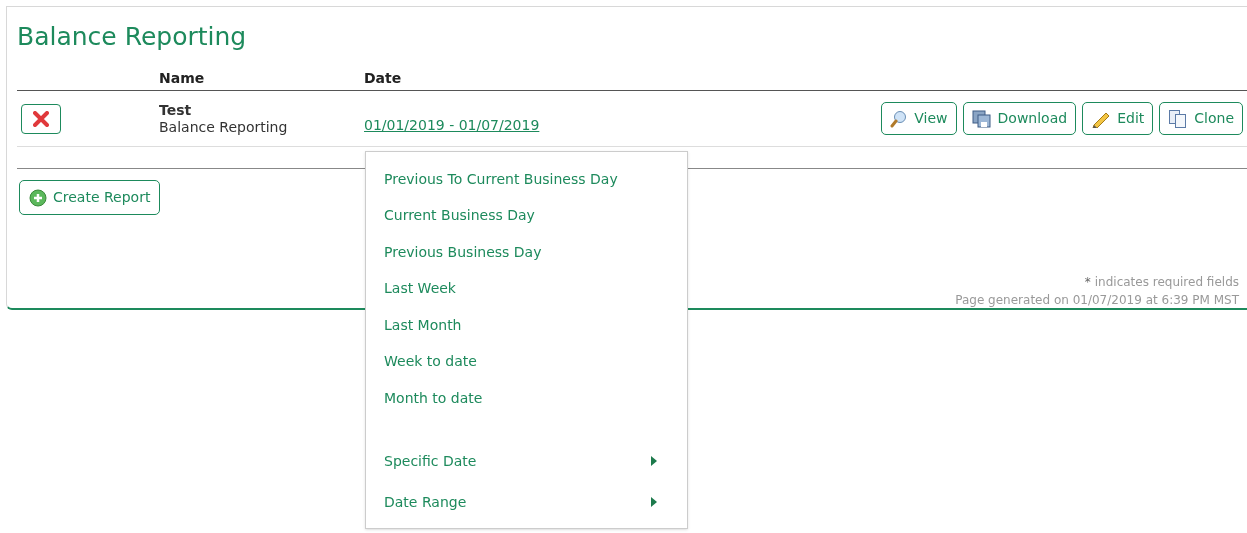  Describe the element at coordinates (526, 398) in the screenshot. I see `menu-item: Month to date` at that location.